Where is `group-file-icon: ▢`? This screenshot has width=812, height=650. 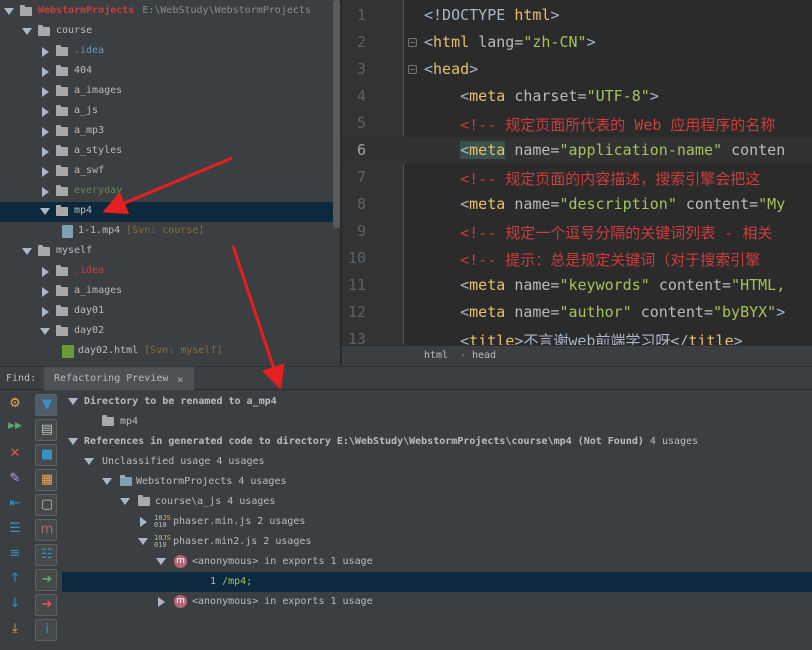
group-file-icon: ▢ is located at coordinates (46, 505).